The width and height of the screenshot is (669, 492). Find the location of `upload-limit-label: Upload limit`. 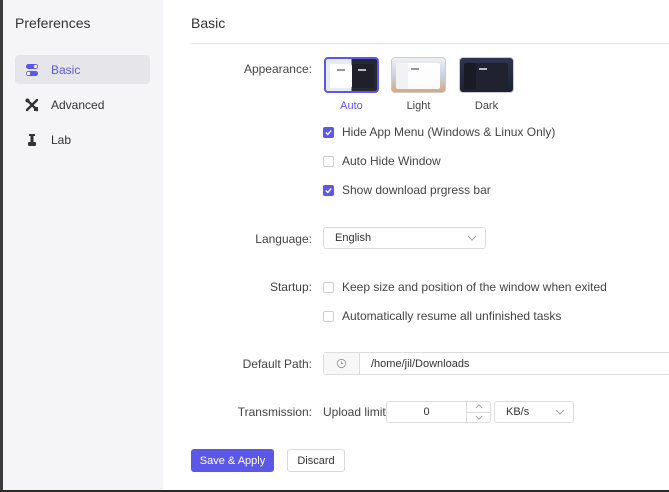

upload-limit-label: Upload limit is located at coordinates (354, 412).